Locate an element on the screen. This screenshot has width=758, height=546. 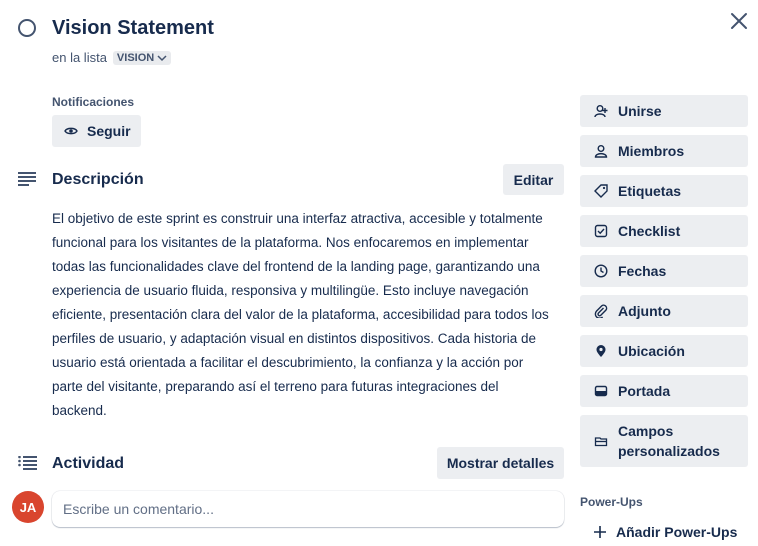
eye-icon is located at coordinates (71, 131).